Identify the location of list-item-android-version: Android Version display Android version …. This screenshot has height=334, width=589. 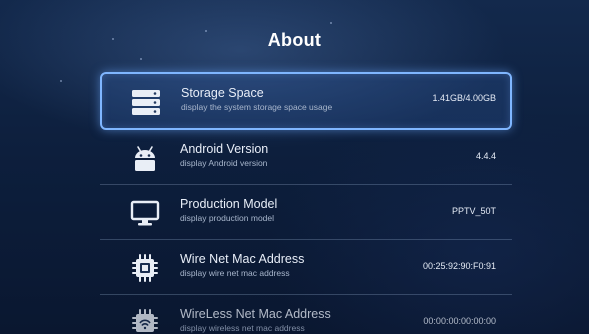
(306, 157).